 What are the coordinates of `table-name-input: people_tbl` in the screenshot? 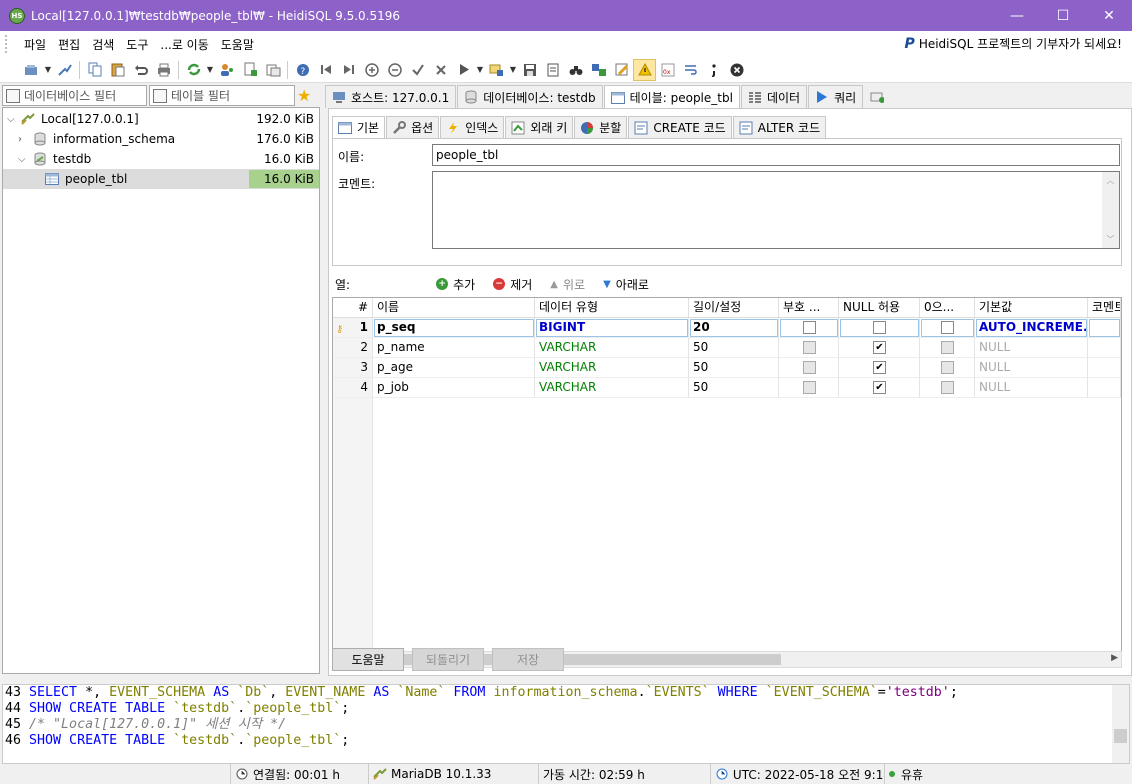 It's located at (776, 155).